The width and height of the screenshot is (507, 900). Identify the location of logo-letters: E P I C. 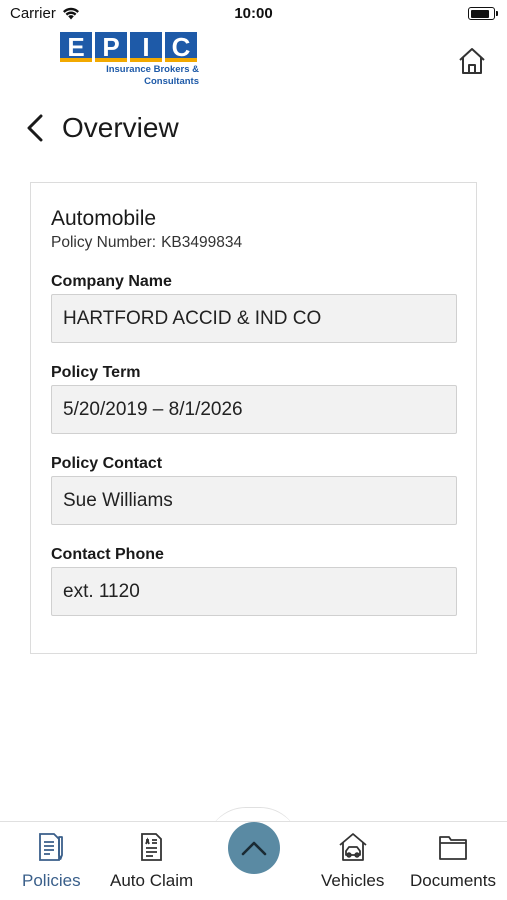
(132, 47).